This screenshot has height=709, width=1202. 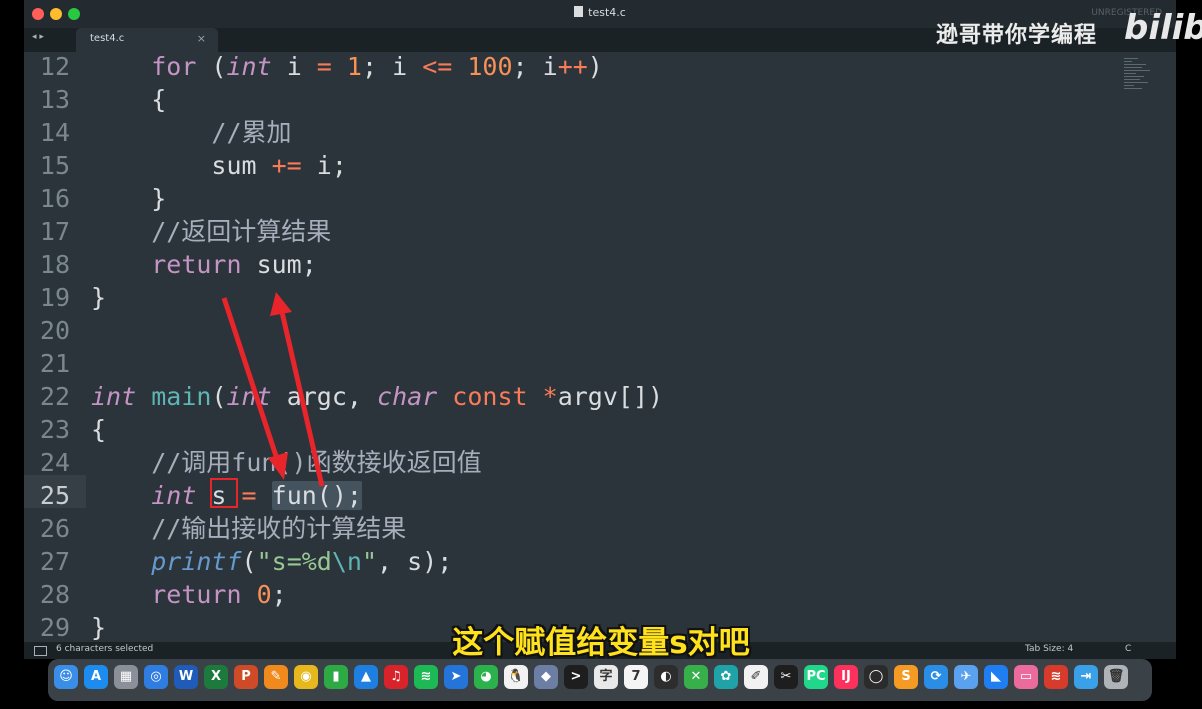 I want to click on screenshot-icon: ▭, so click(x=1026, y=677).